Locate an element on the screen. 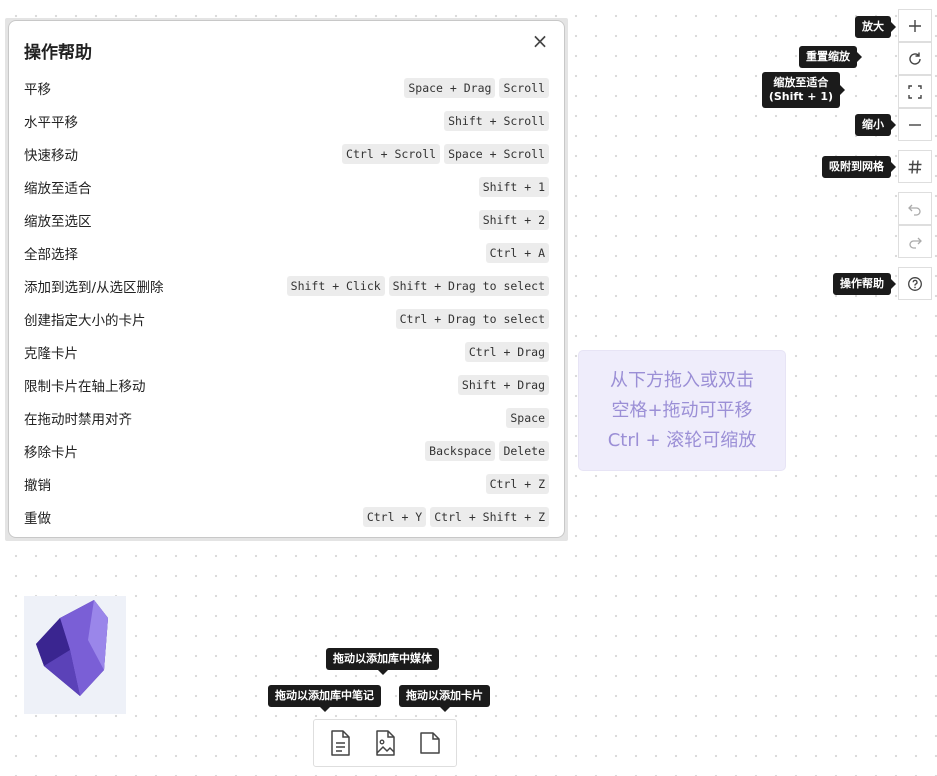 This screenshot has height=776, width=937. add-card-button is located at coordinates (430, 743).